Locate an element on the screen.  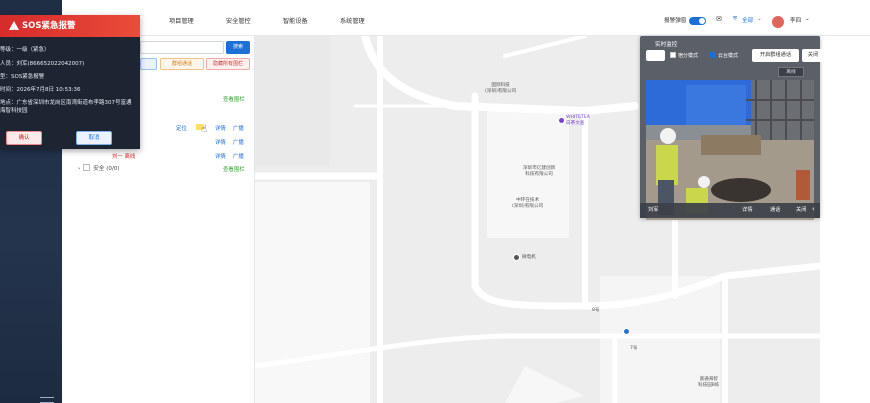
alarm-popup-label: 报警弹窗 is located at coordinates (675, 21).